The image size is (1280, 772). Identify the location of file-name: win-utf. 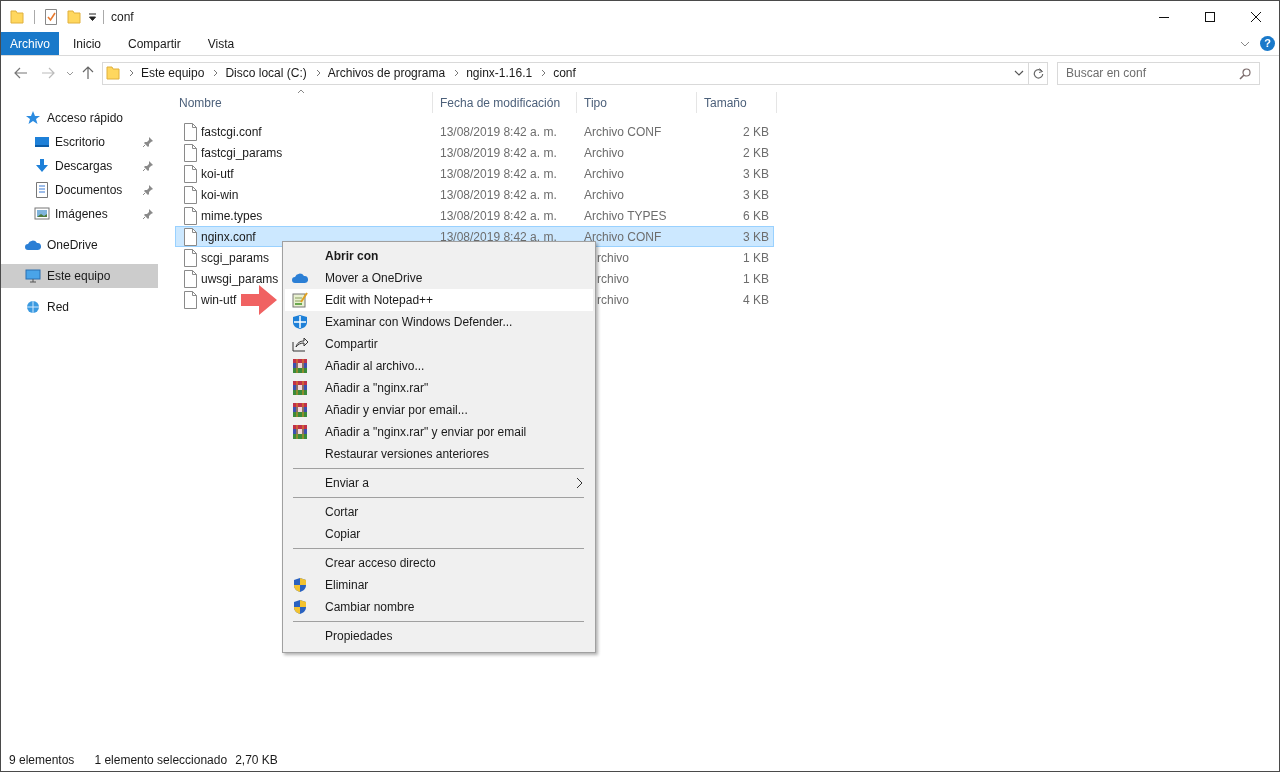
(219, 300).